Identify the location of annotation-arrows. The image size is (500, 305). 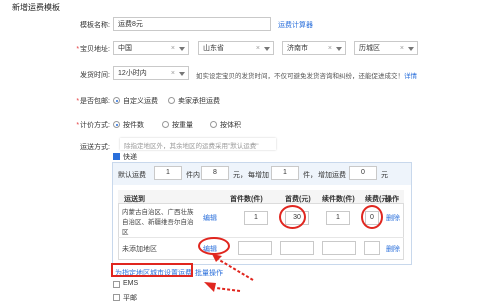
(229, 273).